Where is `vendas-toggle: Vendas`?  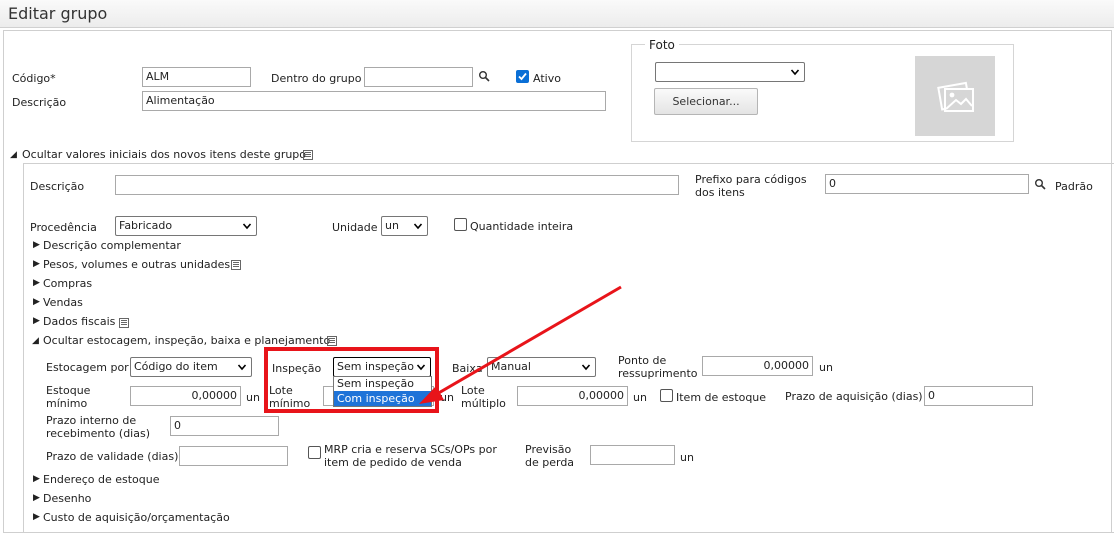
vendas-toggle: Vendas is located at coordinates (63, 302).